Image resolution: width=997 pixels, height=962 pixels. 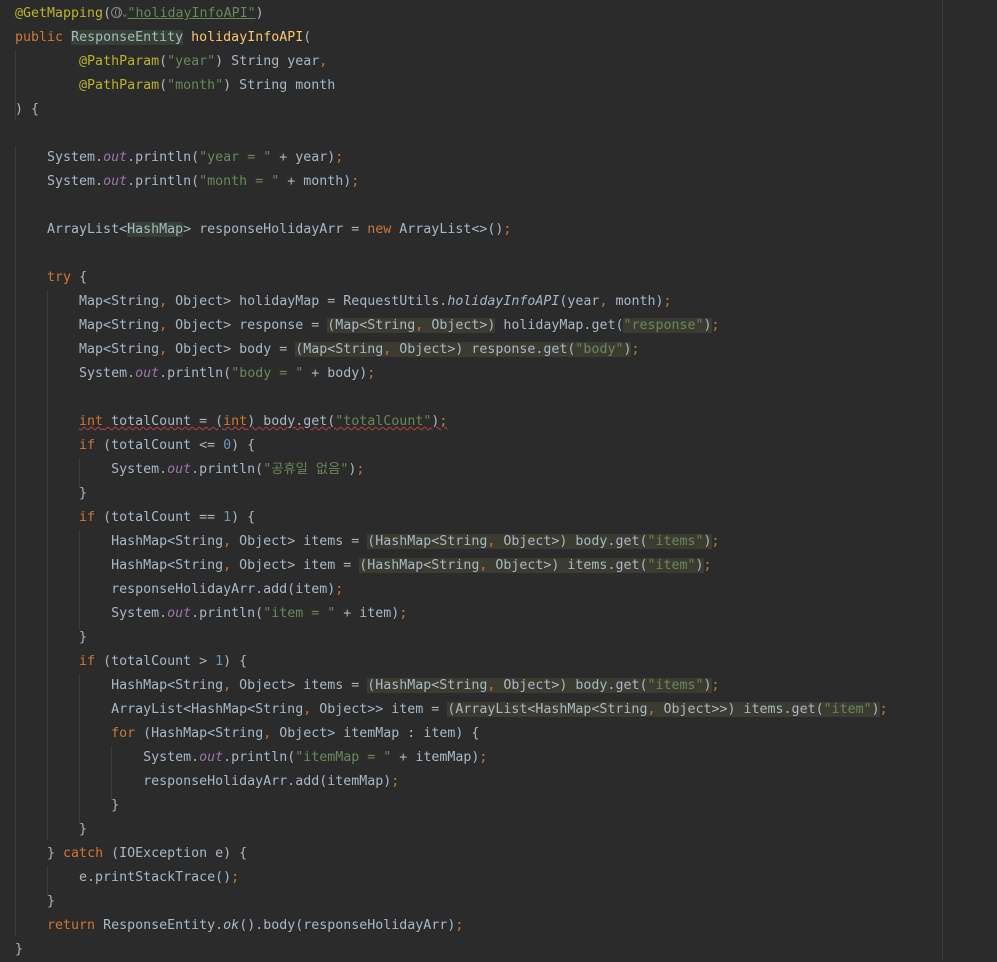 I want to click on code-line: } catch (IOException e) {, so click(x=131, y=854).